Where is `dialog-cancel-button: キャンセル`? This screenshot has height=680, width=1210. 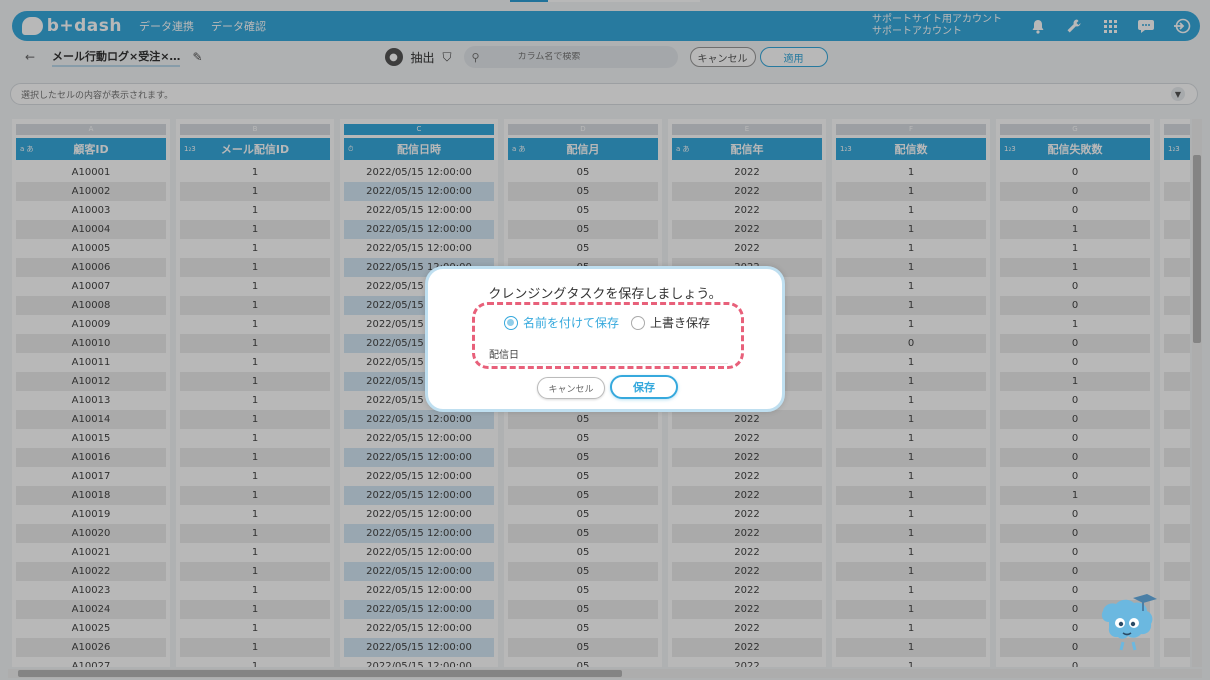 dialog-cancel-button: キャンセル is located at coordinates (571, 388).